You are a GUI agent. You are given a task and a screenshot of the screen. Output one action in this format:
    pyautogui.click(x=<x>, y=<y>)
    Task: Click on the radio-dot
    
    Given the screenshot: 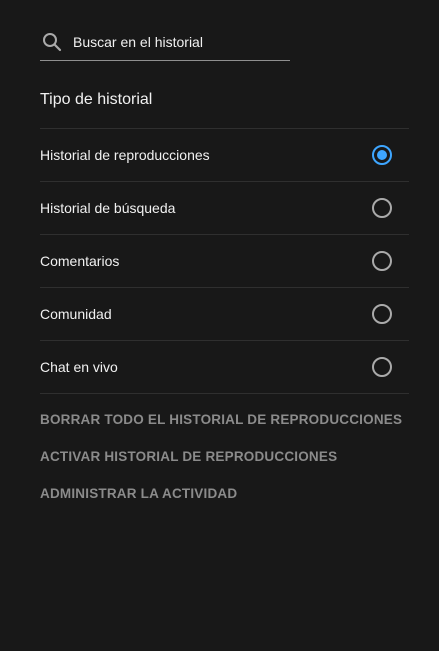 What is the action you would take?
    pyautogui.click(x=382, y=155)
    